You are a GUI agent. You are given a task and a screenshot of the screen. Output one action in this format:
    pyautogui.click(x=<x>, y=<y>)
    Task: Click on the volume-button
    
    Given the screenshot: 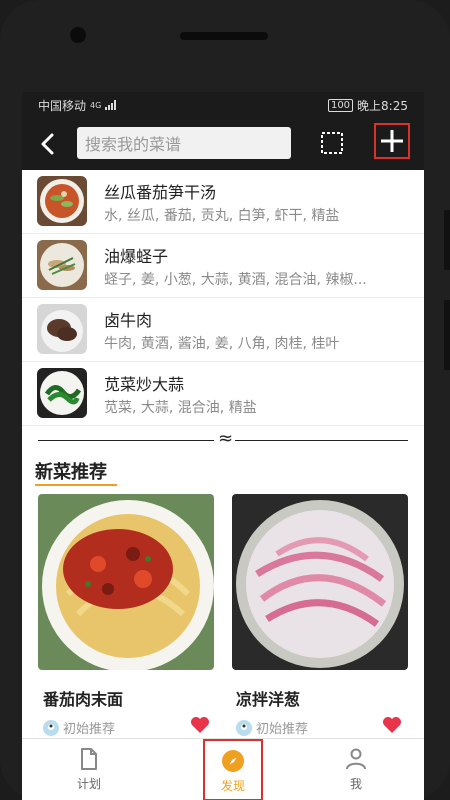 What is the action you would take?
    pyautogui.click(x=447, y=240)
    